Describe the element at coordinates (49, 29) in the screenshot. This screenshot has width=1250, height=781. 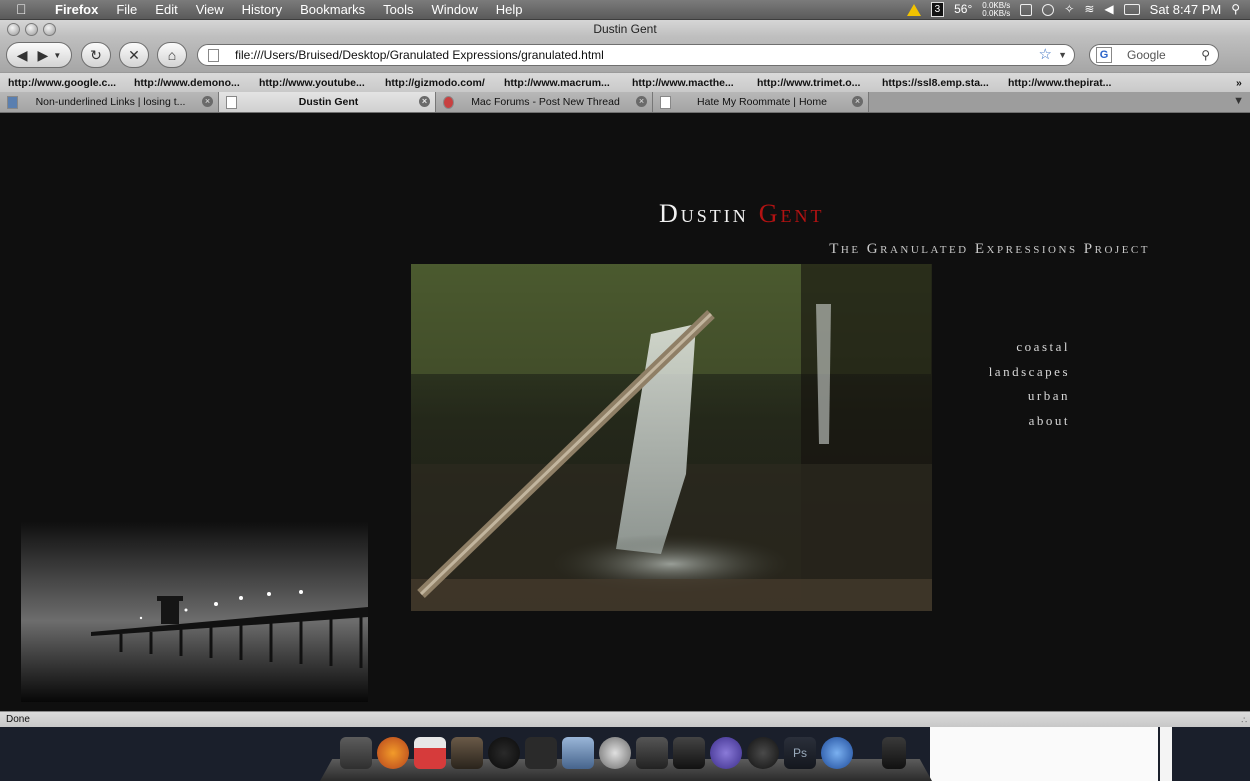
I see `zoom-window-button` at that location.